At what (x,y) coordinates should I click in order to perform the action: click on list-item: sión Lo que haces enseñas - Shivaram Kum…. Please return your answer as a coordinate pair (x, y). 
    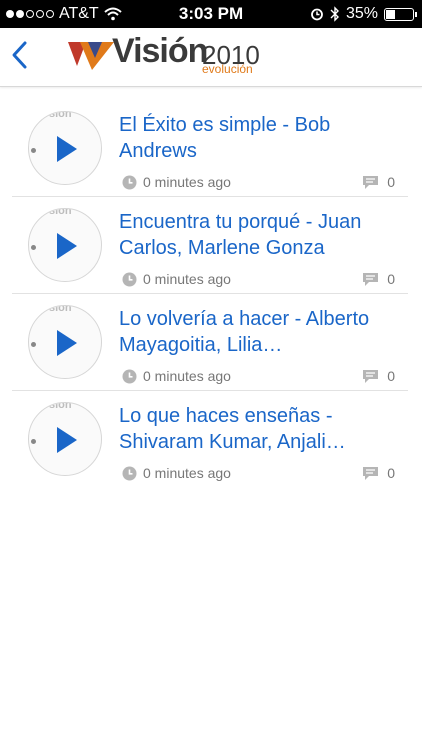
    Looking at the image, I should click on (210, 439).